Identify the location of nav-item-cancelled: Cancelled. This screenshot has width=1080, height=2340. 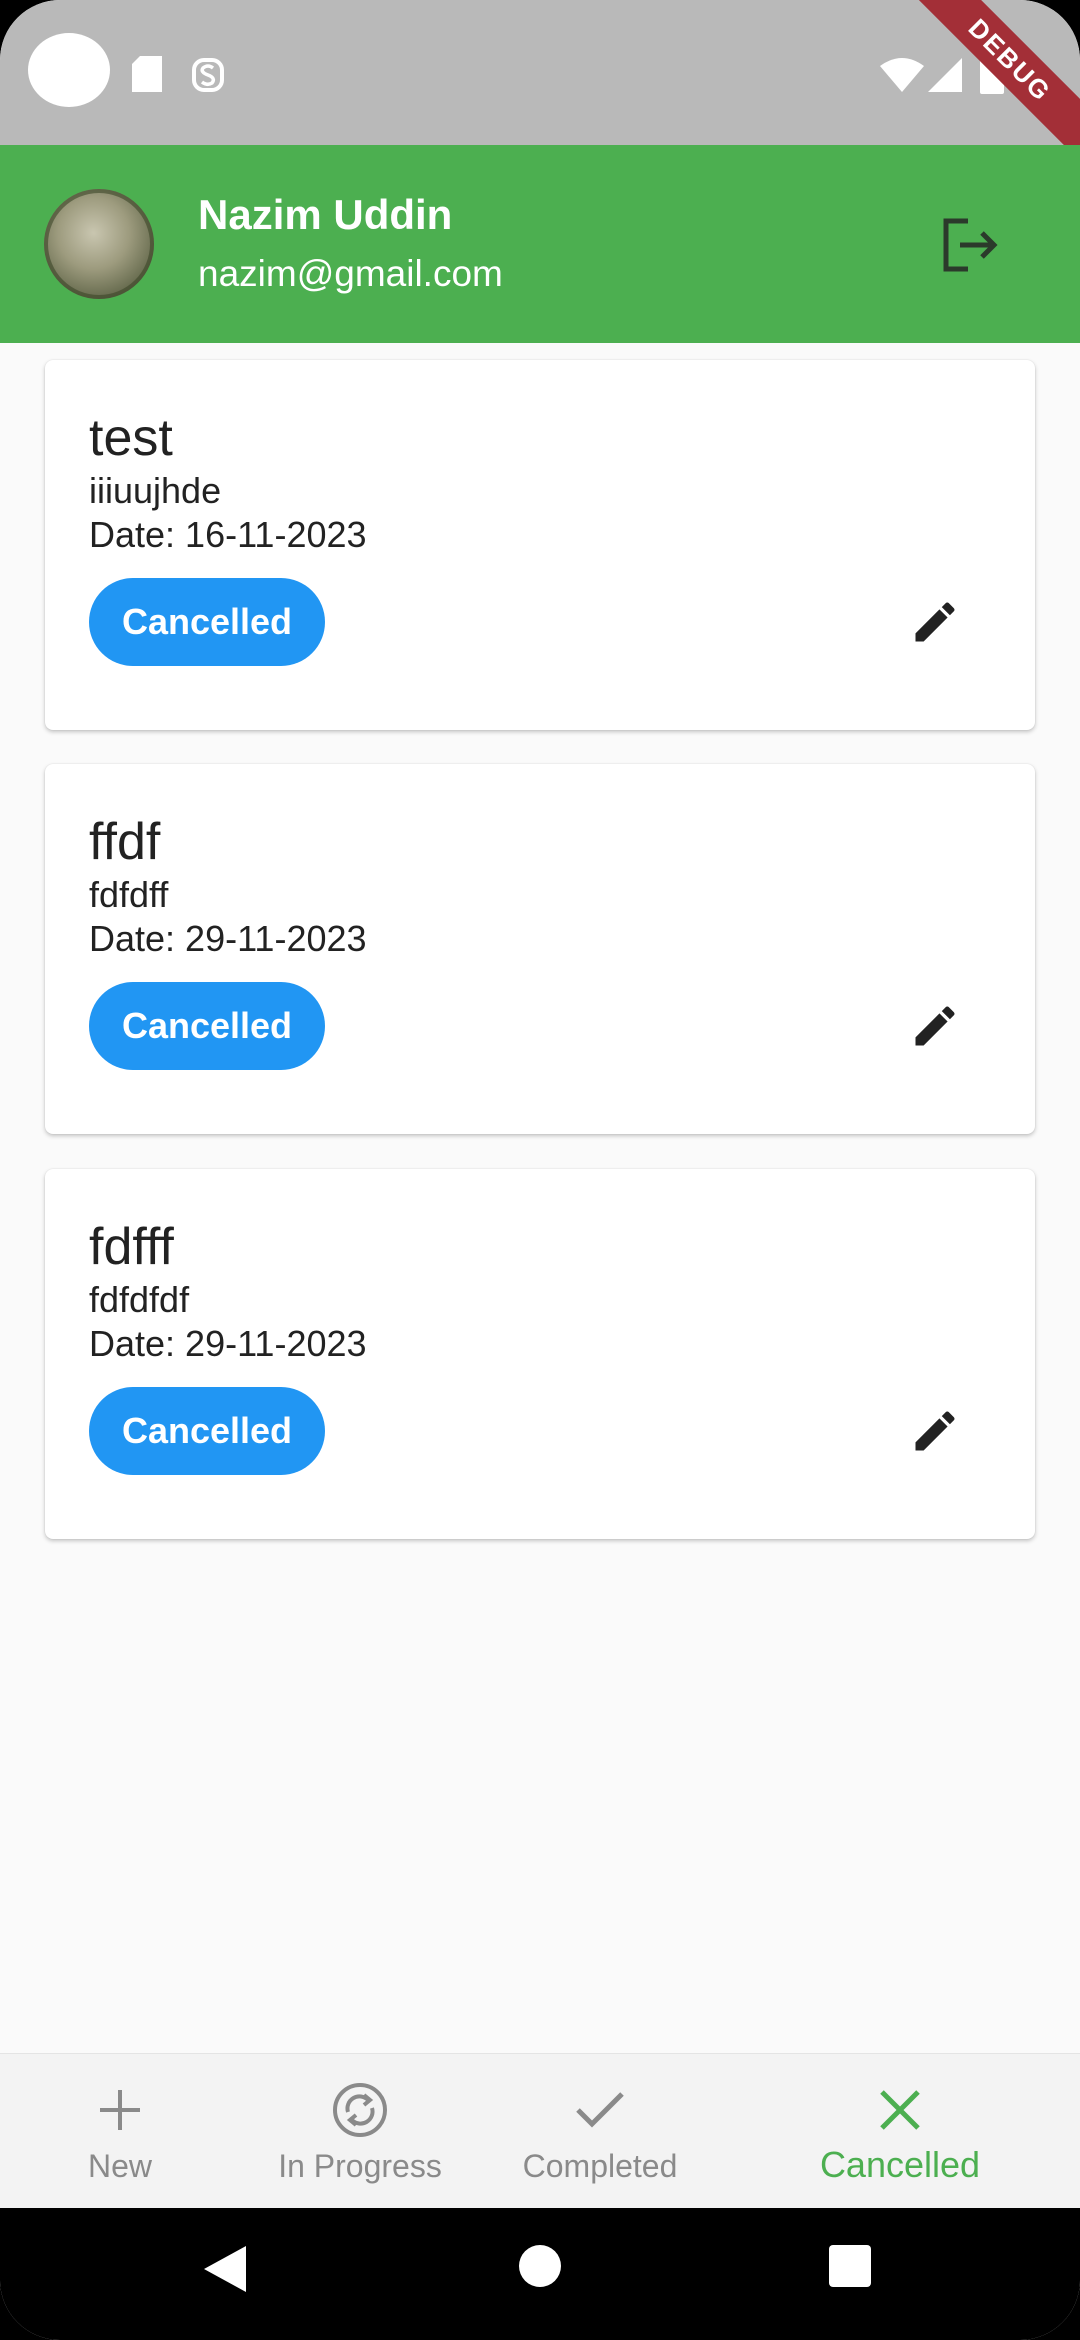
(900, 2131).